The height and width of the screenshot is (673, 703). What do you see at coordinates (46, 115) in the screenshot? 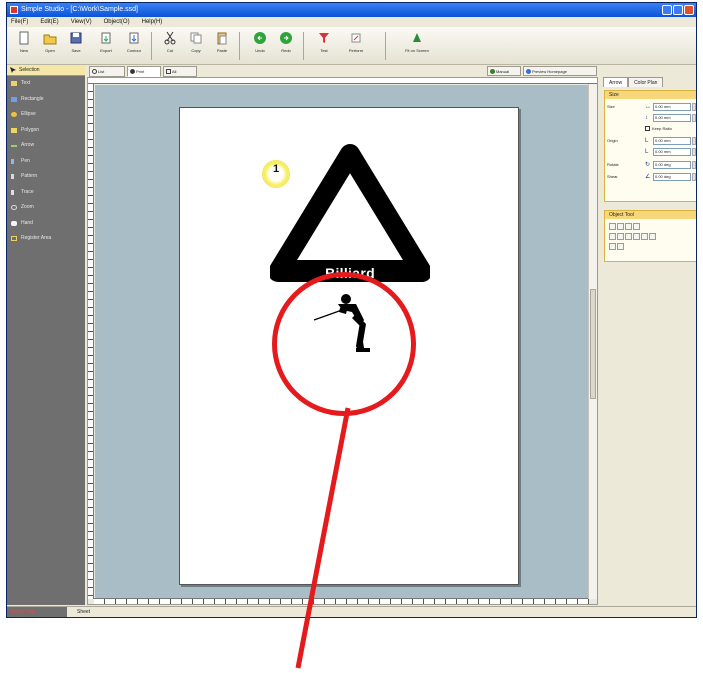
I see `tool-ellipse: Ellipse` at bounding box center [46, 115].